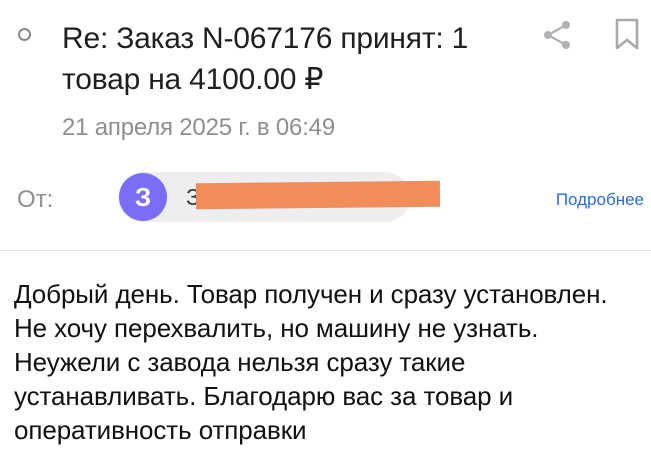 The height and width of the screenshot is (458, 651). What do you see at coordinates (35, 199) in the screenshot?
I see `from-label: От:` at bounding box center [35, 199].